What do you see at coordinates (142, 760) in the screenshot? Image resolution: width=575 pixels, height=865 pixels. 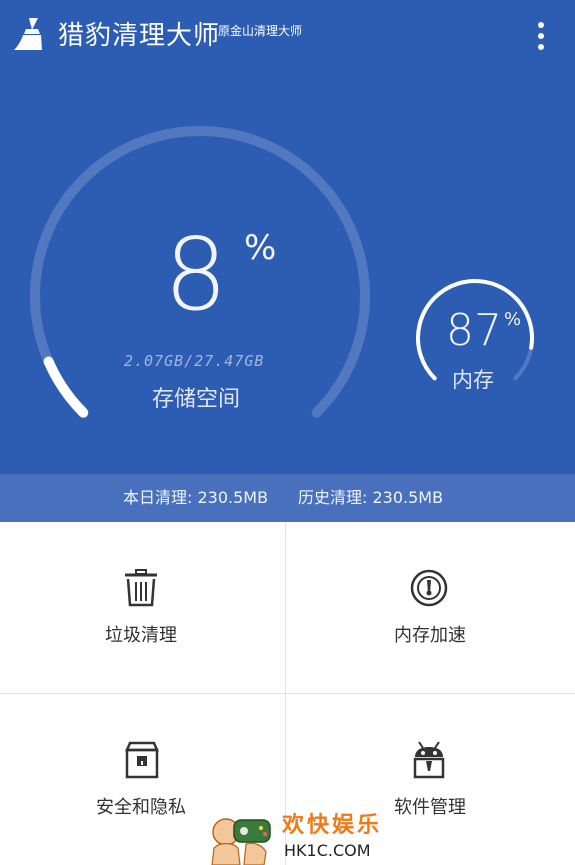 I see `lockbox-icon` at bounding box center [142, 760].